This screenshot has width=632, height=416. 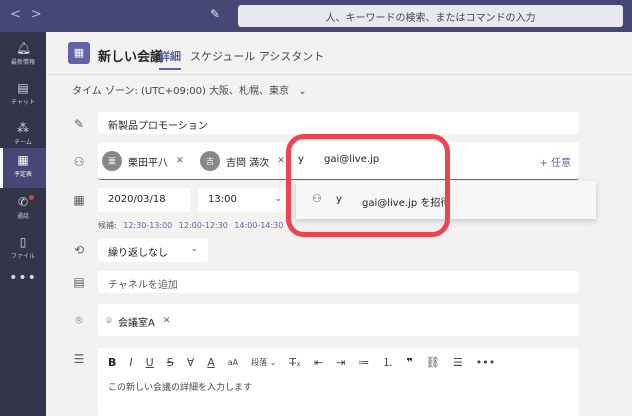 I want to click on rail-item-label: ファイル, so click(x=22, y=256).